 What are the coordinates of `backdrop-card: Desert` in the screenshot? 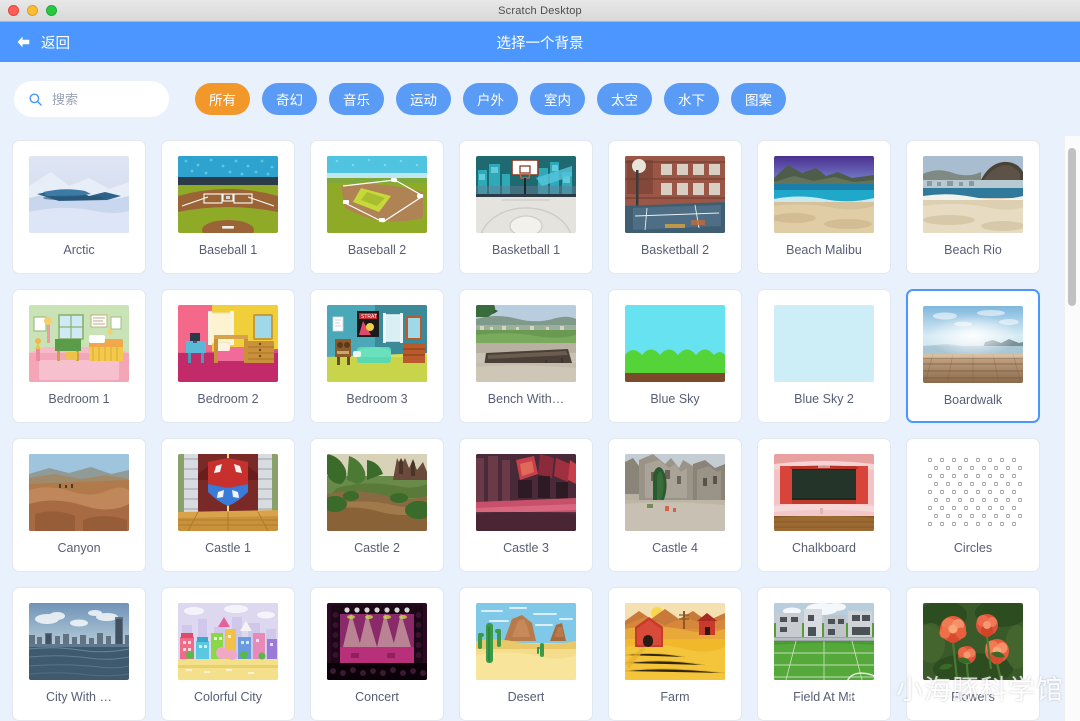 It's located at (526, 654).